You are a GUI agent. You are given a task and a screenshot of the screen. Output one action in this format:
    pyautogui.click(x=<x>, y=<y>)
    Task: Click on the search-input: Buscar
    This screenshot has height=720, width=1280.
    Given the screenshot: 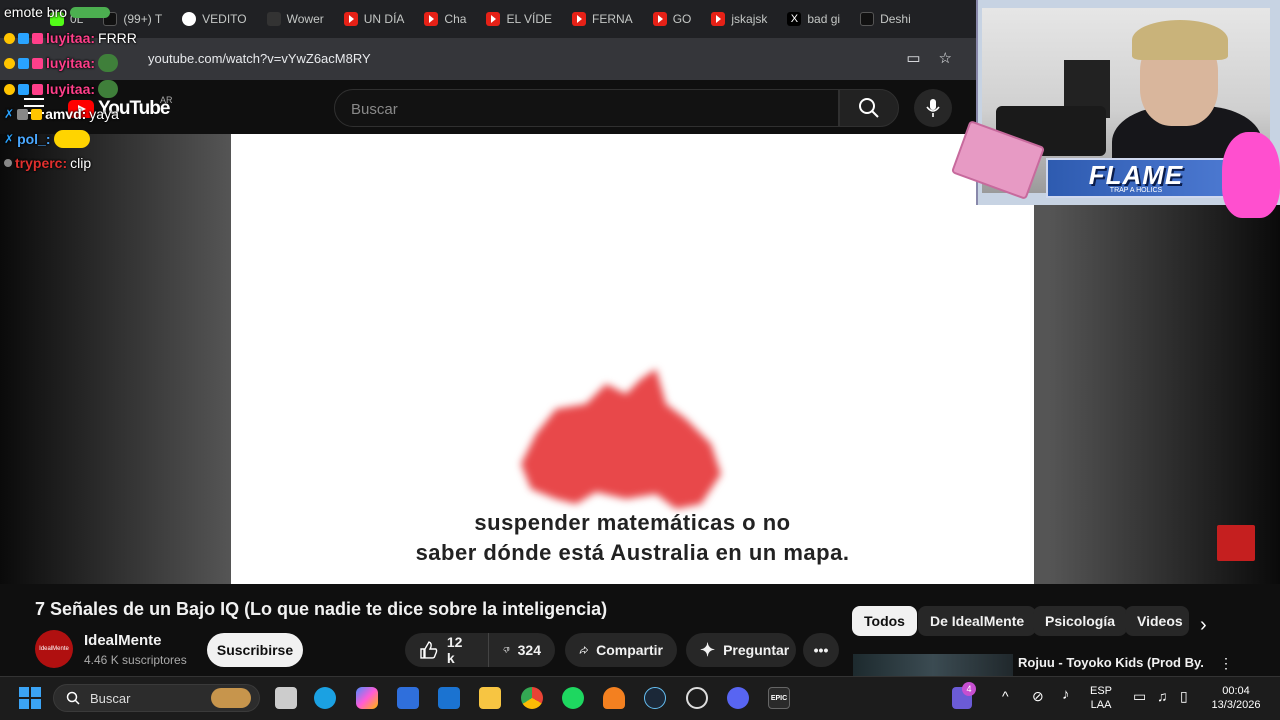 What is the action you would take?
    pyautogui.click(x=586, y=108)
    